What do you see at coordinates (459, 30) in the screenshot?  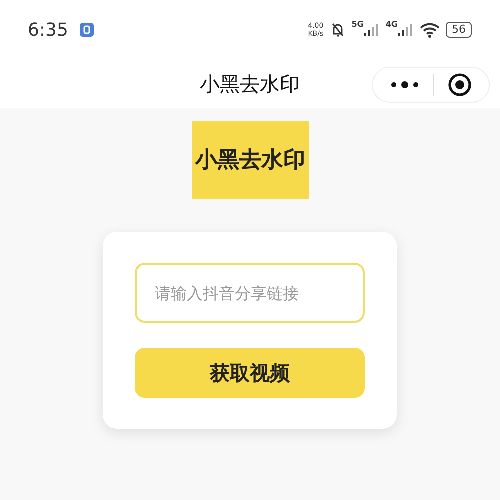 I see `battery-indicator: 56` at bounding box center [459, 30].